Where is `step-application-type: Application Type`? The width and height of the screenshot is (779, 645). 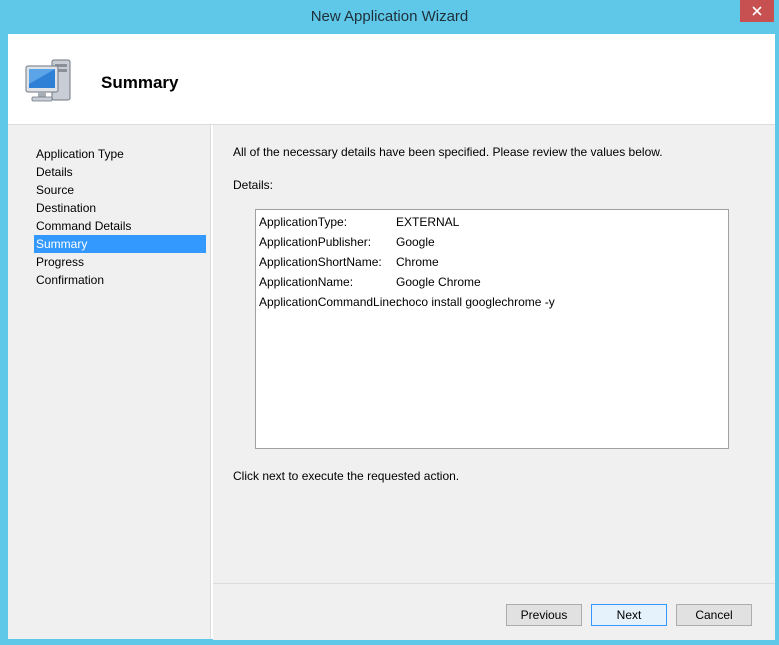
step-application-type: Application Type is located at coordinates (120, 154).